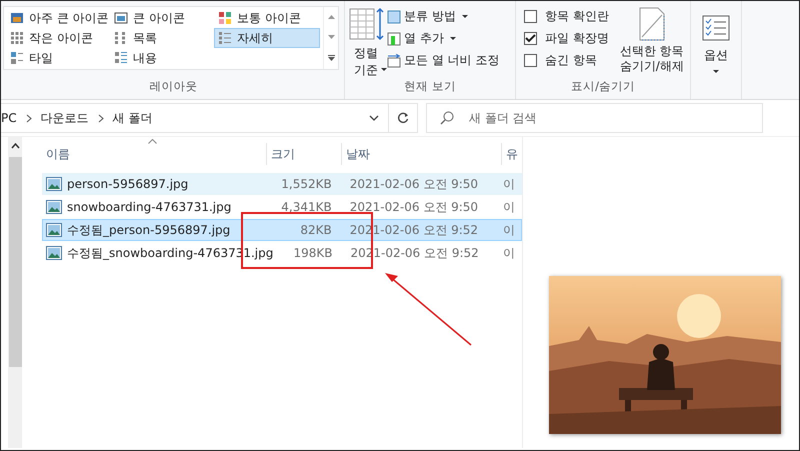  Describe the element at coordinates (316, 230) in the screenshot. I see `file-size: 82KB` at that location.